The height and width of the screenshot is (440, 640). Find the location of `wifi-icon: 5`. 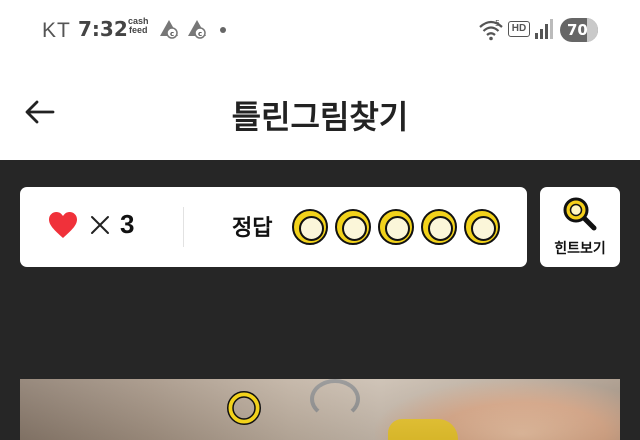

wifi-icon: 5 is located at coordinates (491, 30).